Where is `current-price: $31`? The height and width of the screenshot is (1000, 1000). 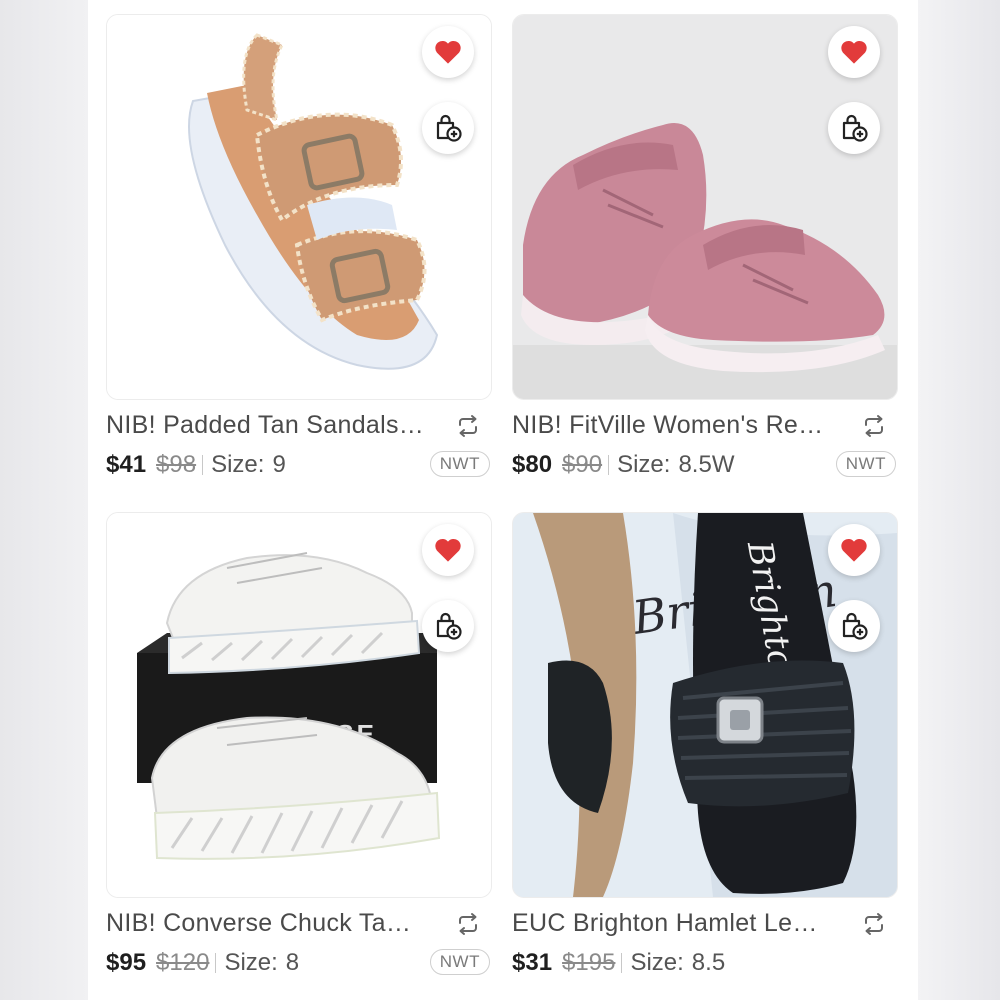 current-price: $31 is located at coordinates (532, 962).